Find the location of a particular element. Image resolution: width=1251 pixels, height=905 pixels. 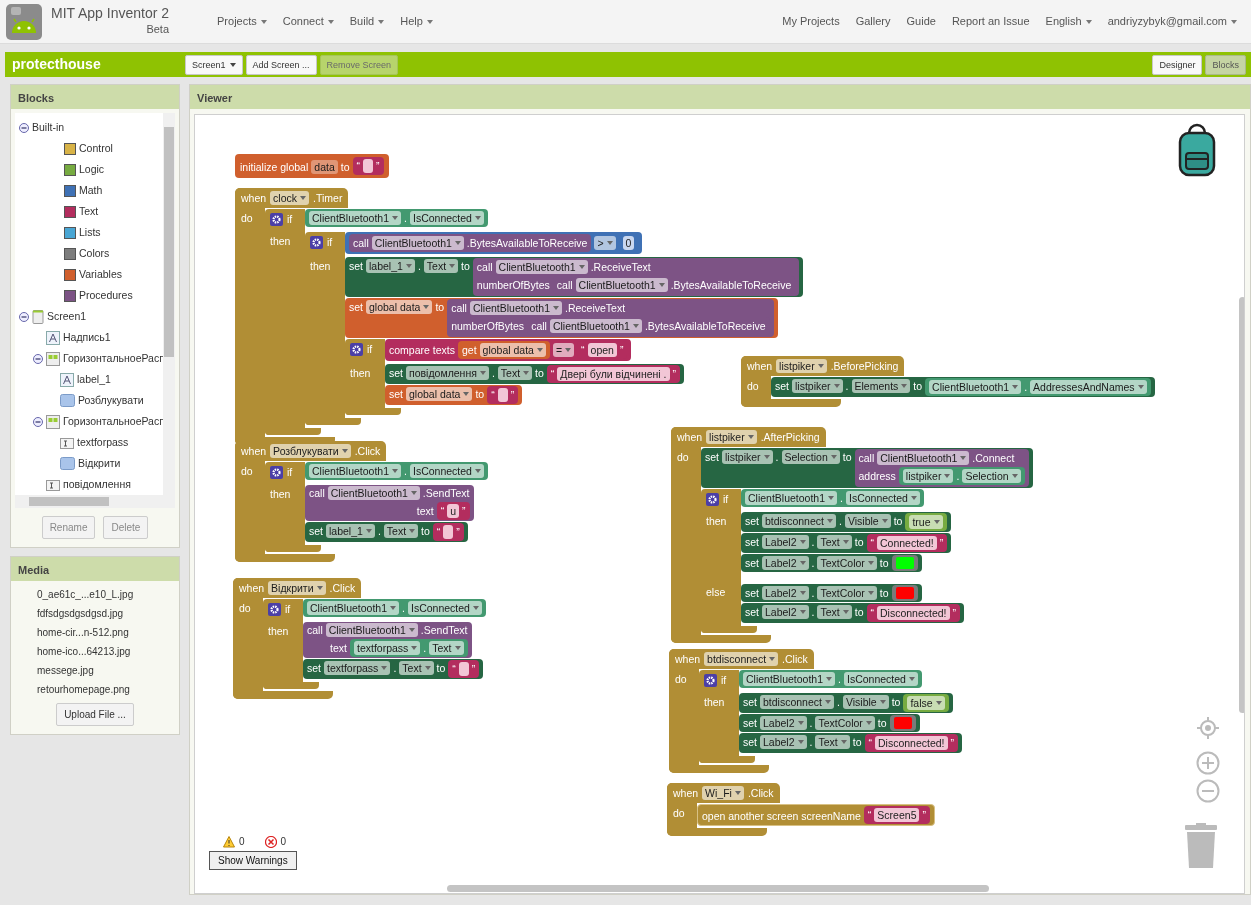

dropdown-field: Wi_Fi is located at coordinates (723, 793).